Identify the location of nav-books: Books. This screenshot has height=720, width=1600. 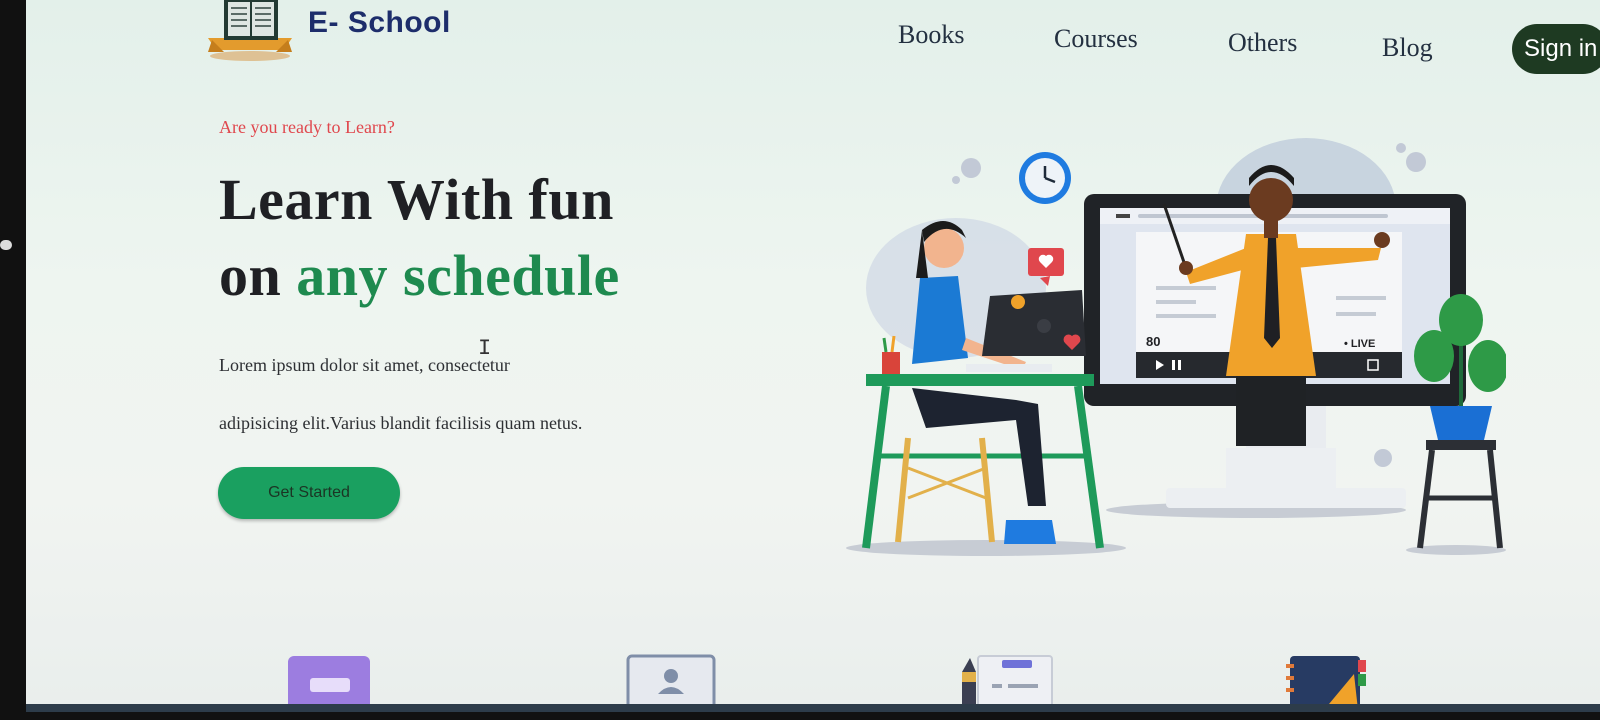
(931, 35).